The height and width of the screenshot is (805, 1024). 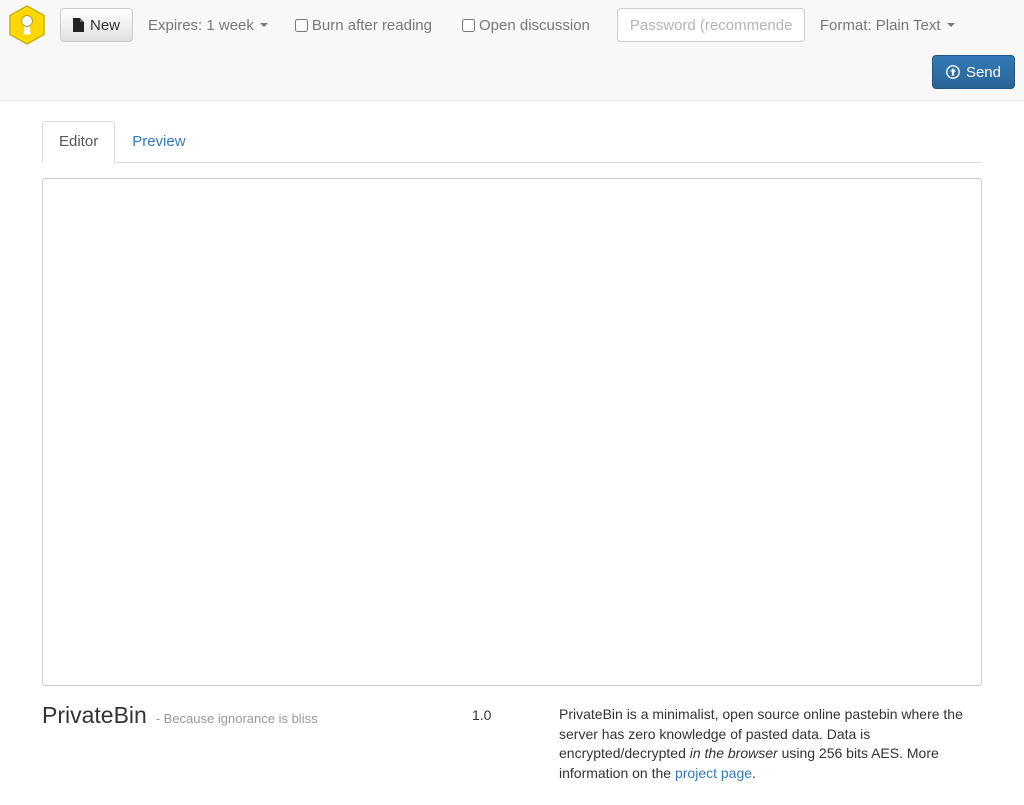 I want to click on editor-preview-tabs: Editor Preview, so click(x=512, y=142).